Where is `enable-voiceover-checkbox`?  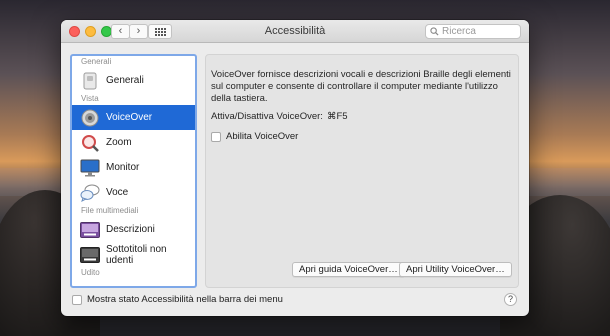
enable-voiceover-checkbox is located at coordinates (216, 136).